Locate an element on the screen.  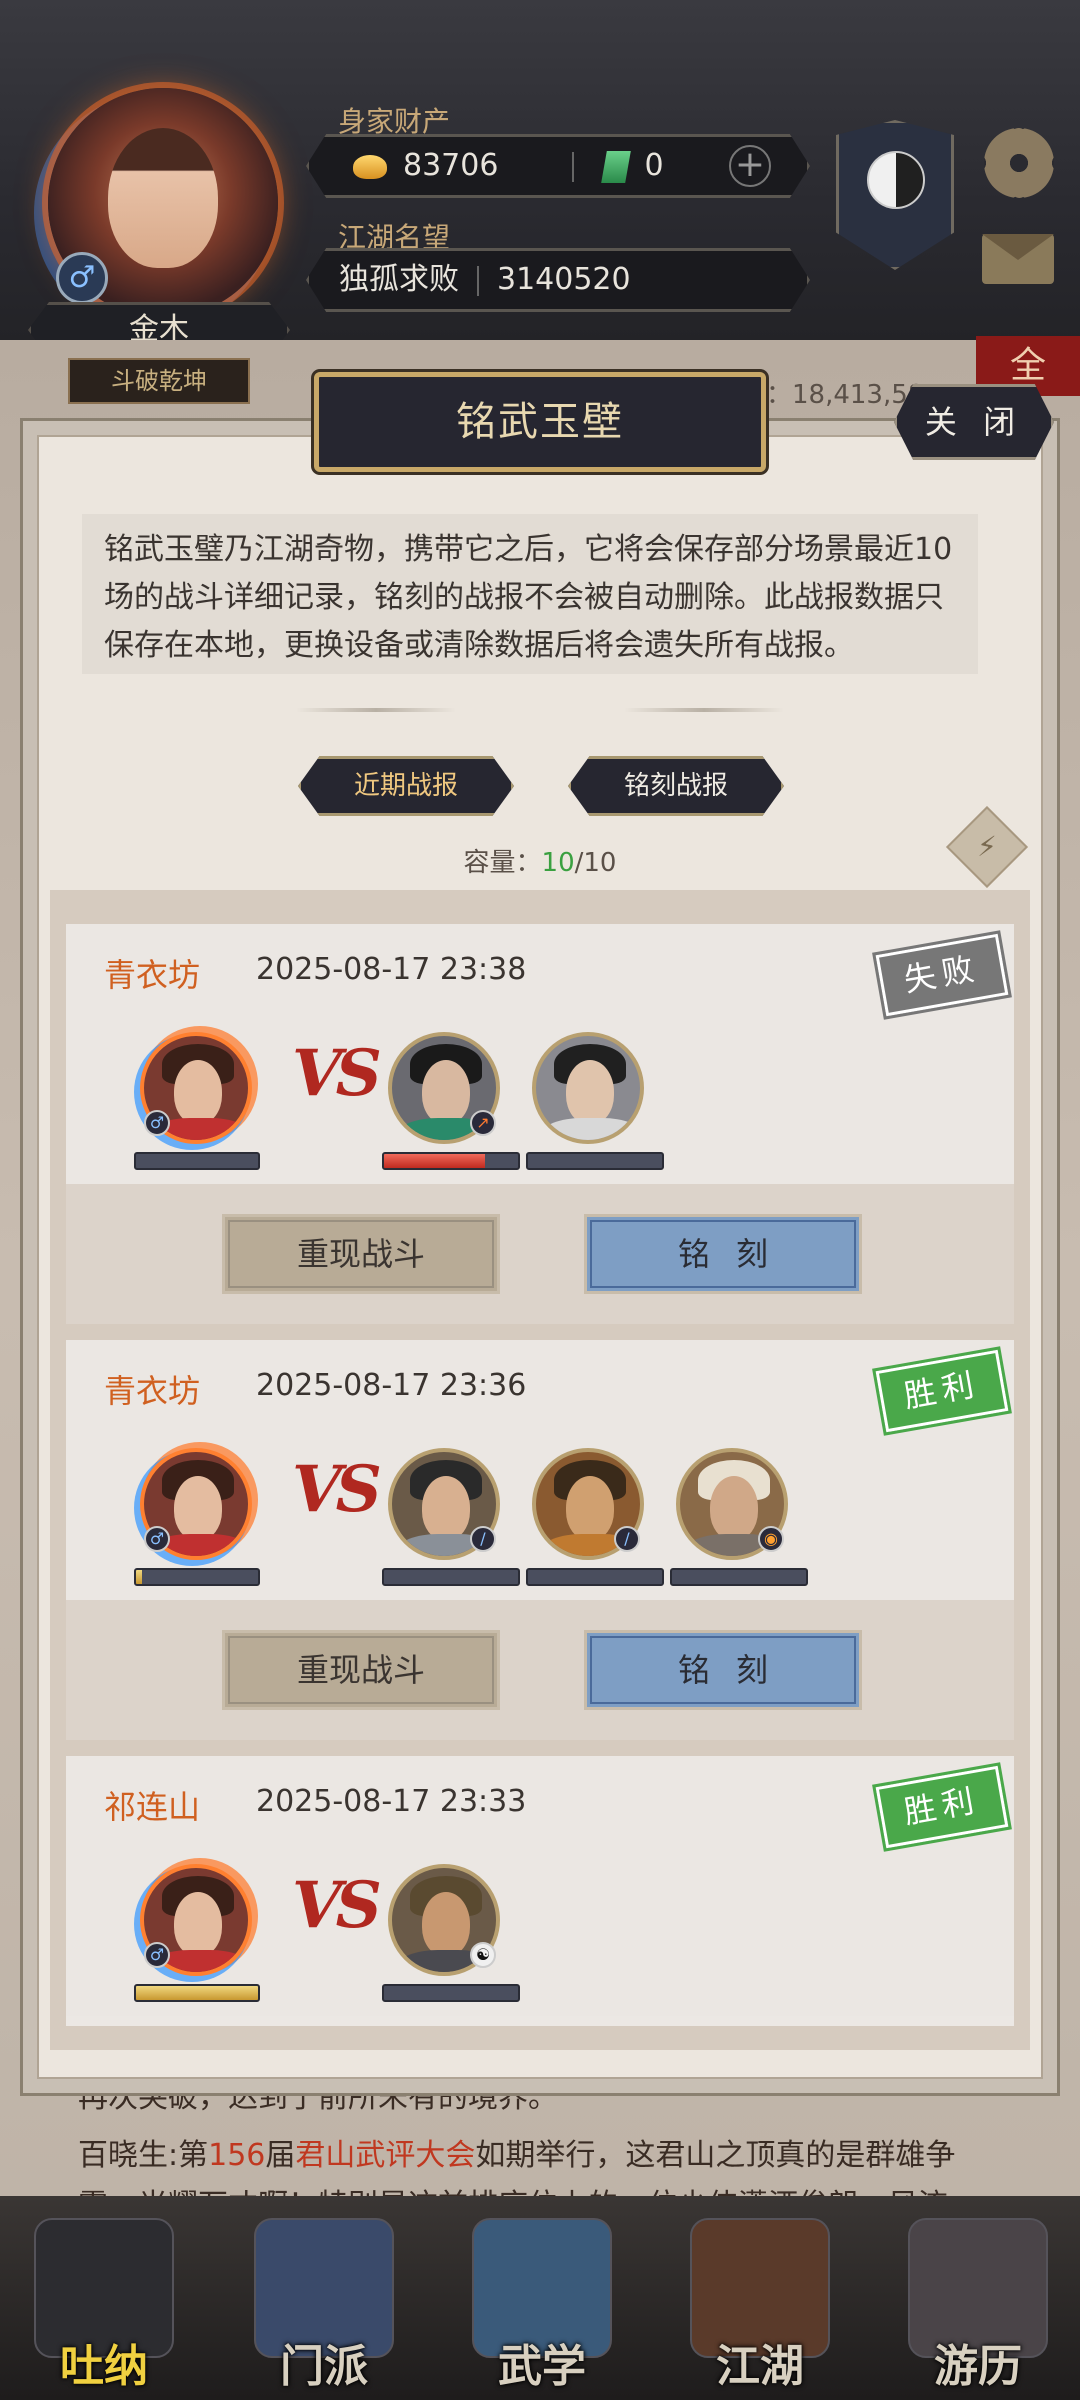
nav-sect: 门派 is located at coordinates (324, 2303).